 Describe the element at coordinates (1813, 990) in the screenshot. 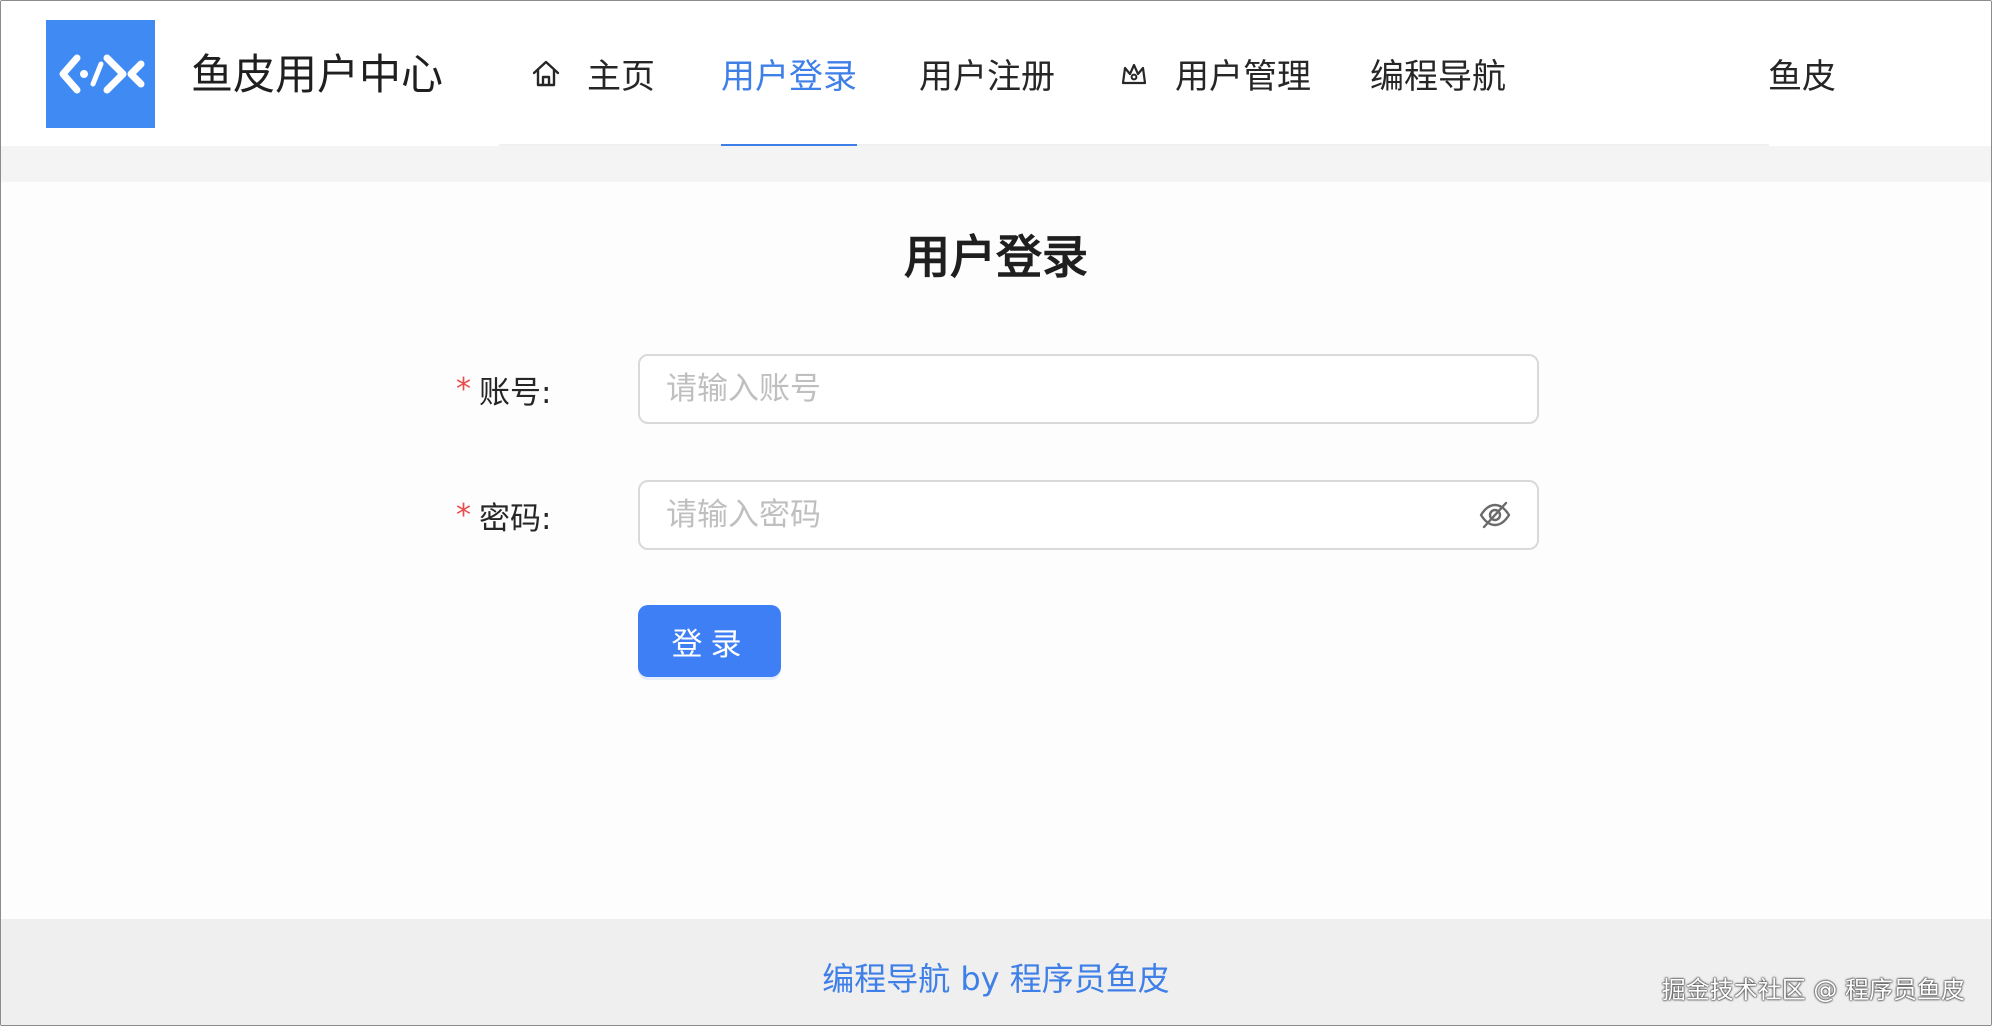

I see `watermark: 掘金技术社区 @ 程序员鱼皮` at that location.